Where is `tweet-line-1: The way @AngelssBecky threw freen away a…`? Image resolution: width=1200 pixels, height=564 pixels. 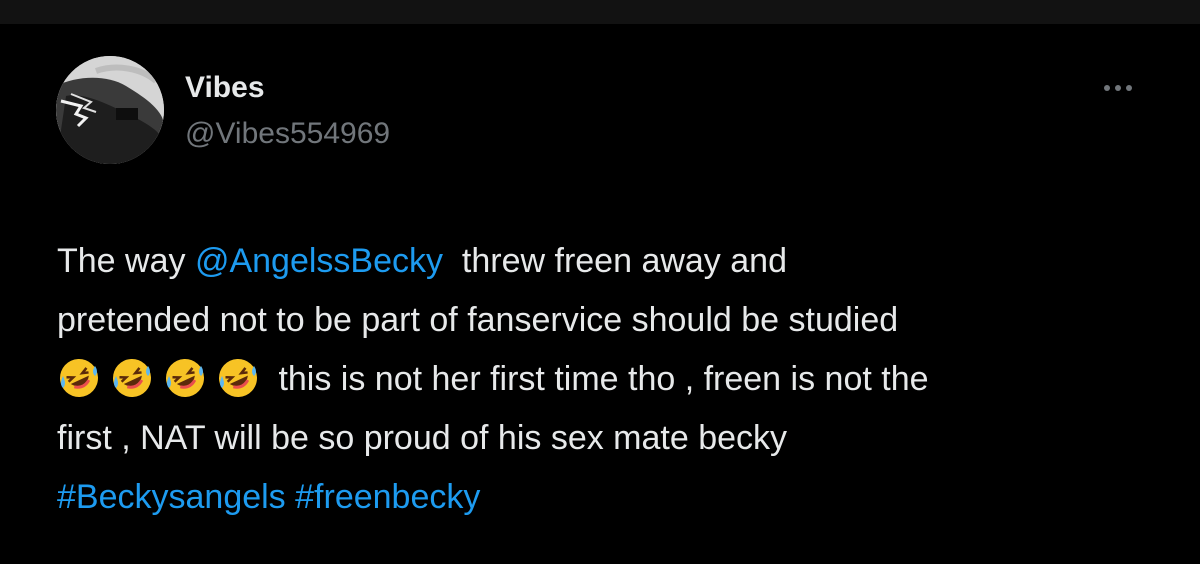
tweet-line-1: The way @AngelssBecky threw freen away a… is located at coordinates (607, 261).